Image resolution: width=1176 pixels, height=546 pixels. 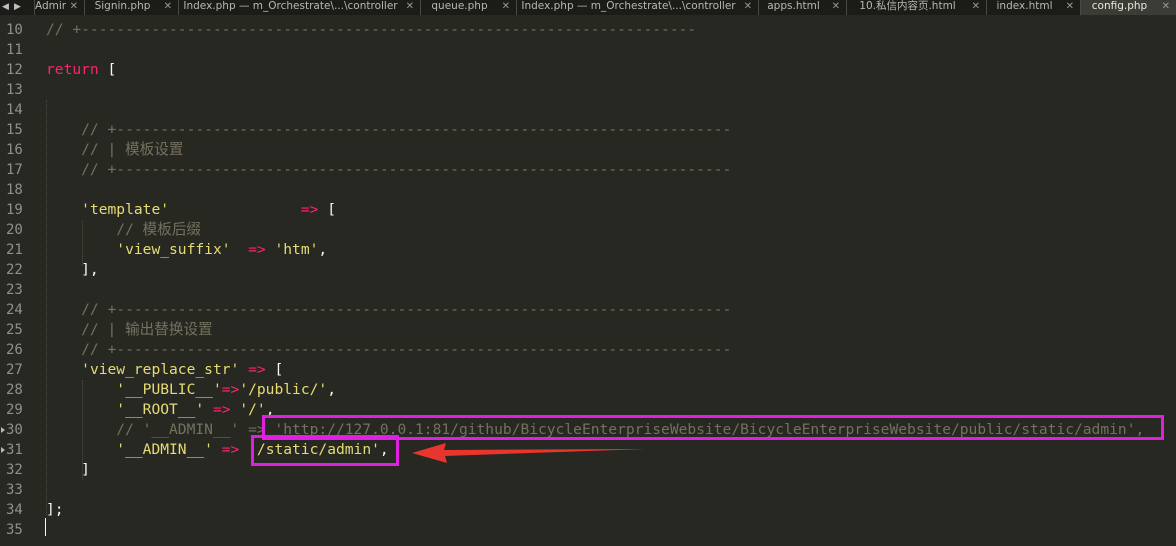 I want to click on tab-9: config.php ✕, so click(x=1128, y=7).